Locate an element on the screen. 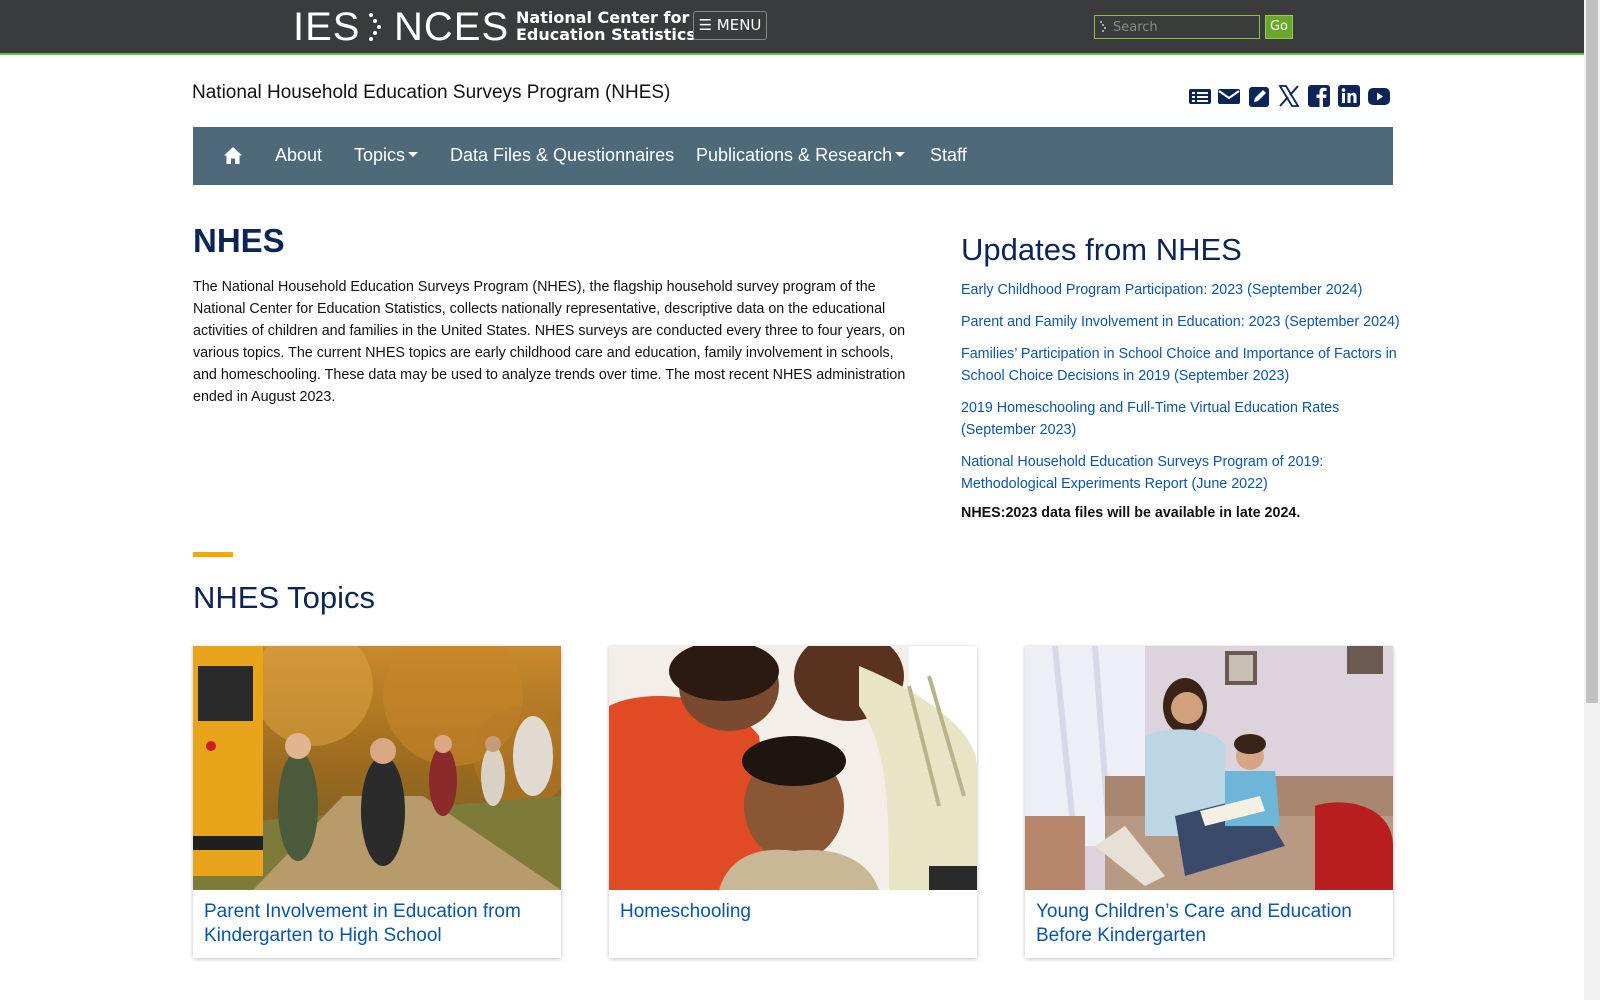 The width and height of the screenshot is (1600, 1000). nav-item-publications-label: Publications & Research is located at coordinates (794, 155).